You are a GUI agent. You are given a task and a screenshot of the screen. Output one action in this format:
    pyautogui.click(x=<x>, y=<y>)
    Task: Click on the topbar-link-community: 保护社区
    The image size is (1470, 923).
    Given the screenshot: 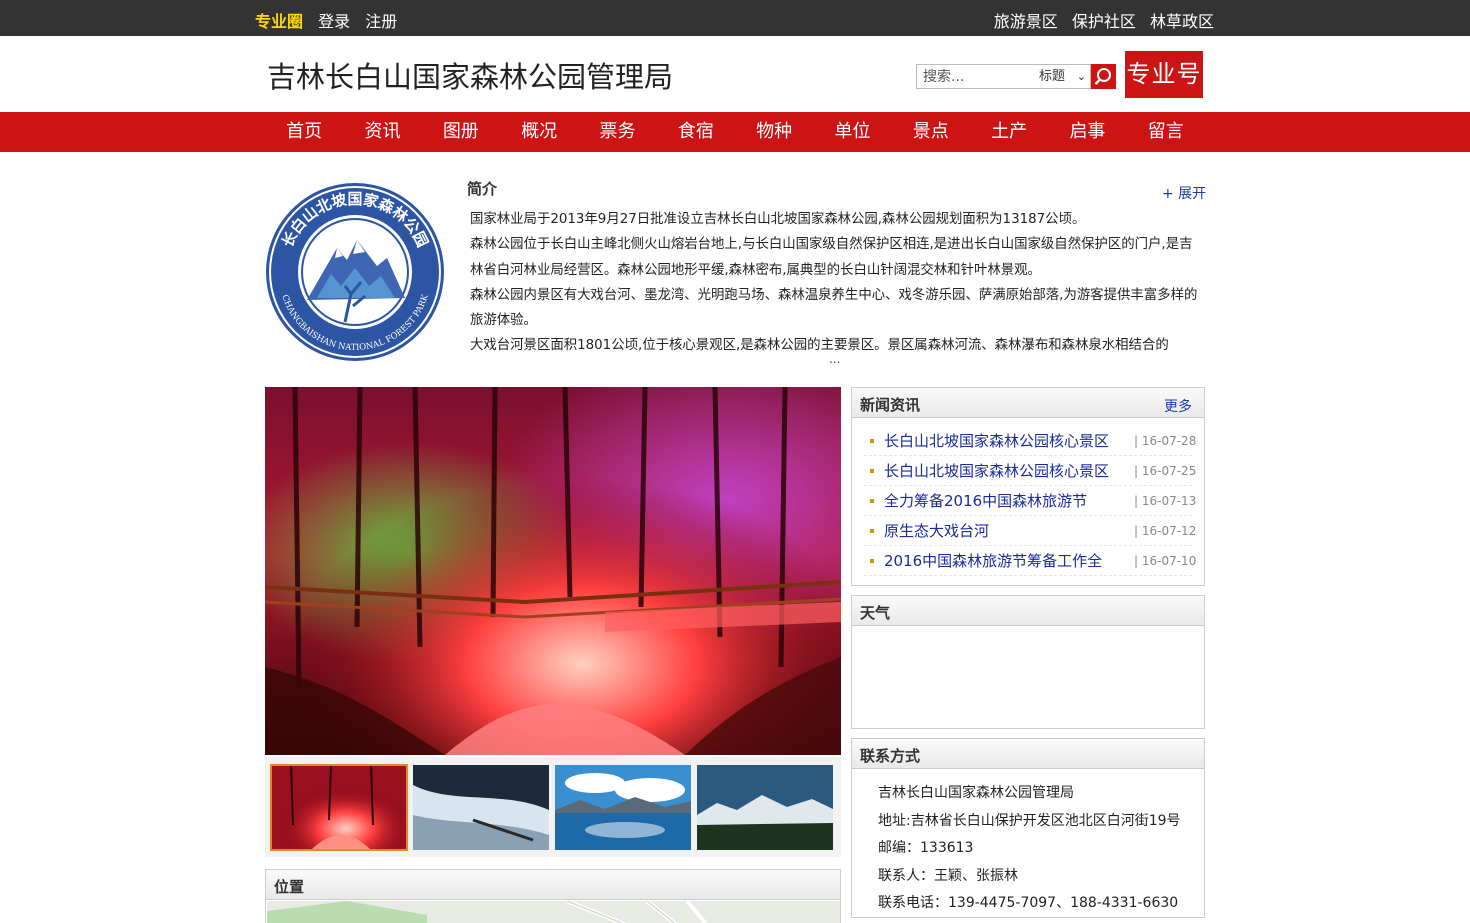 What is the action you would take?
    pyautogui.click(x=1104, y=21)
    